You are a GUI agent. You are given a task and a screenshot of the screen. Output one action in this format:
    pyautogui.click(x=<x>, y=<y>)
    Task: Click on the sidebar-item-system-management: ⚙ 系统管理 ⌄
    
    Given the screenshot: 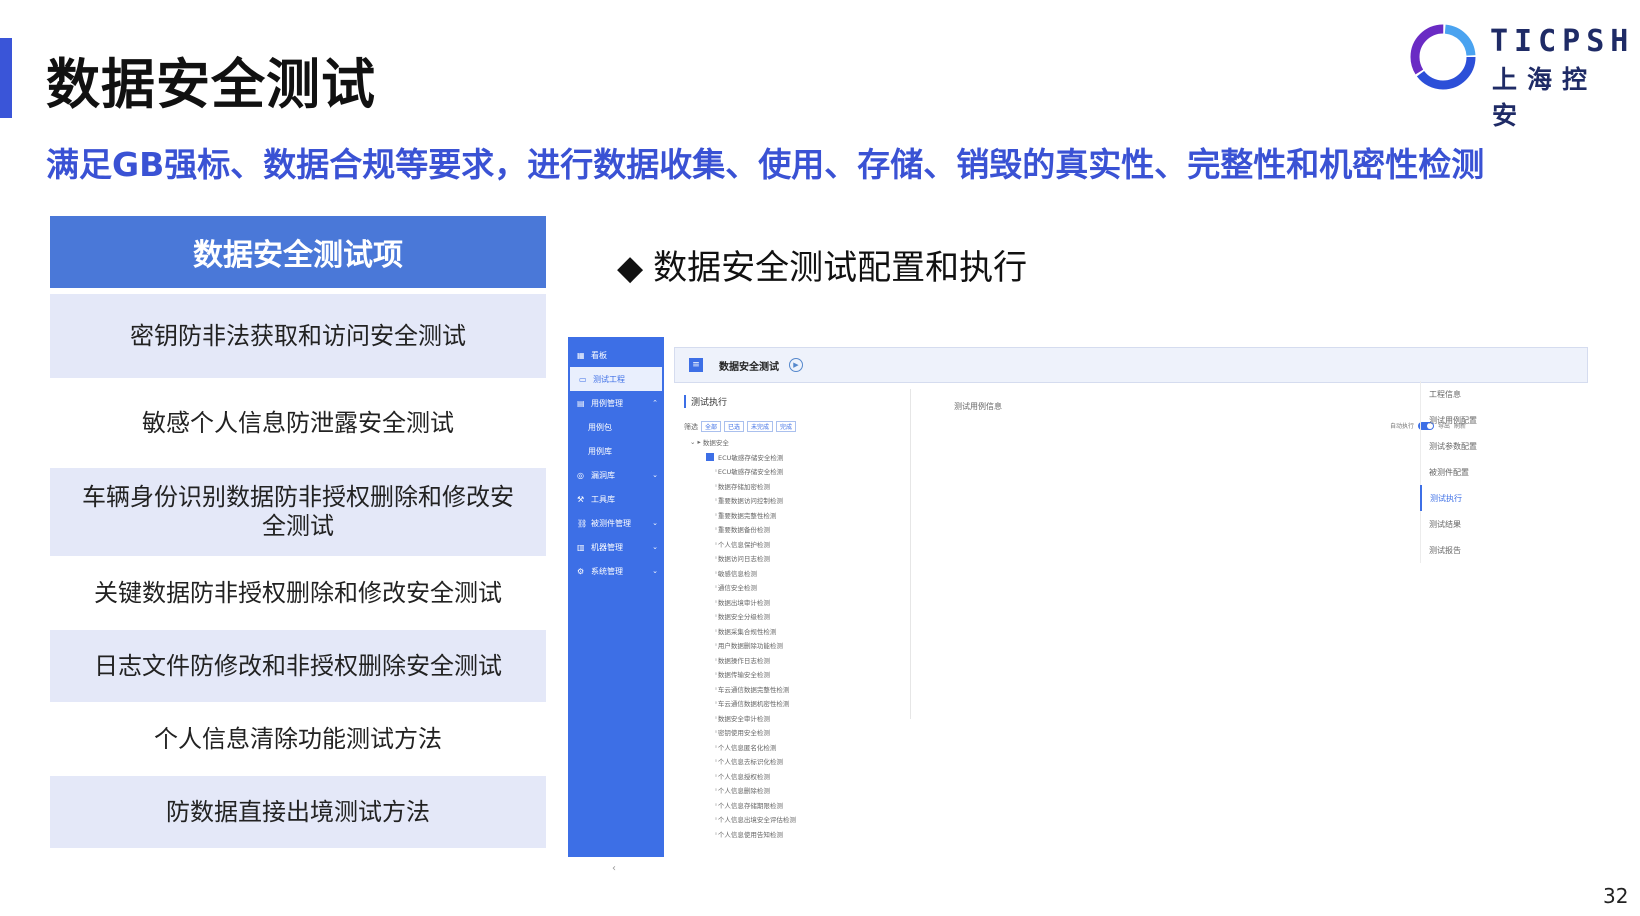 What is the action you would take?
    pyautogui.click(x=616, y=571)
    